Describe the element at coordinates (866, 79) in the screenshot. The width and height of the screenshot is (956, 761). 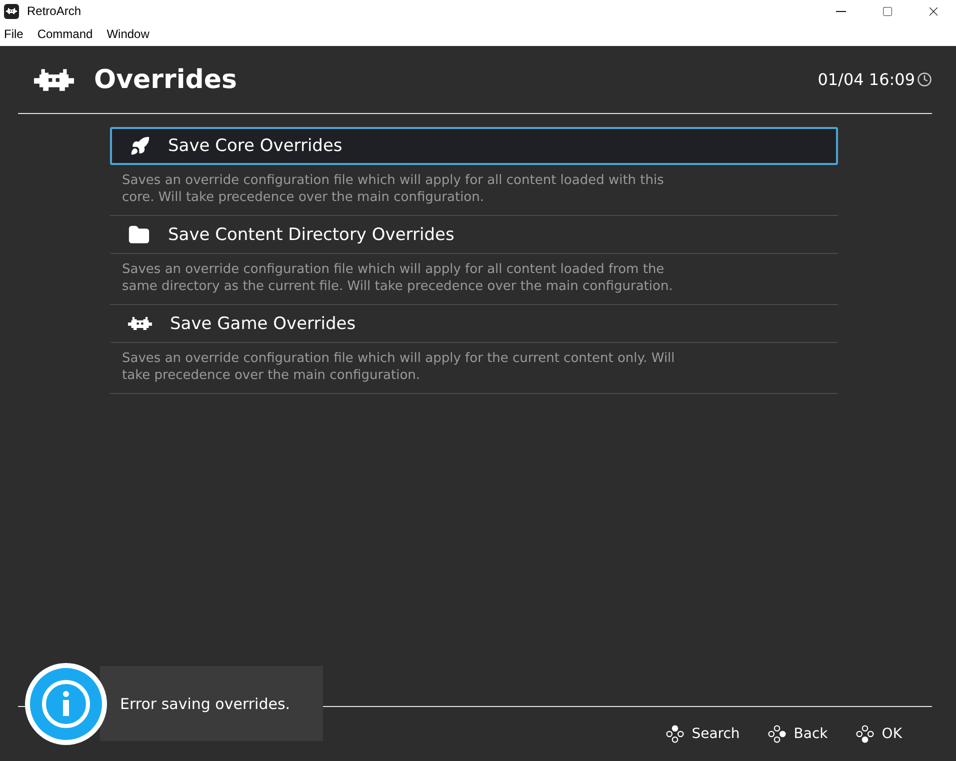
I see `clock-text: 01/04 16:09` at that location.